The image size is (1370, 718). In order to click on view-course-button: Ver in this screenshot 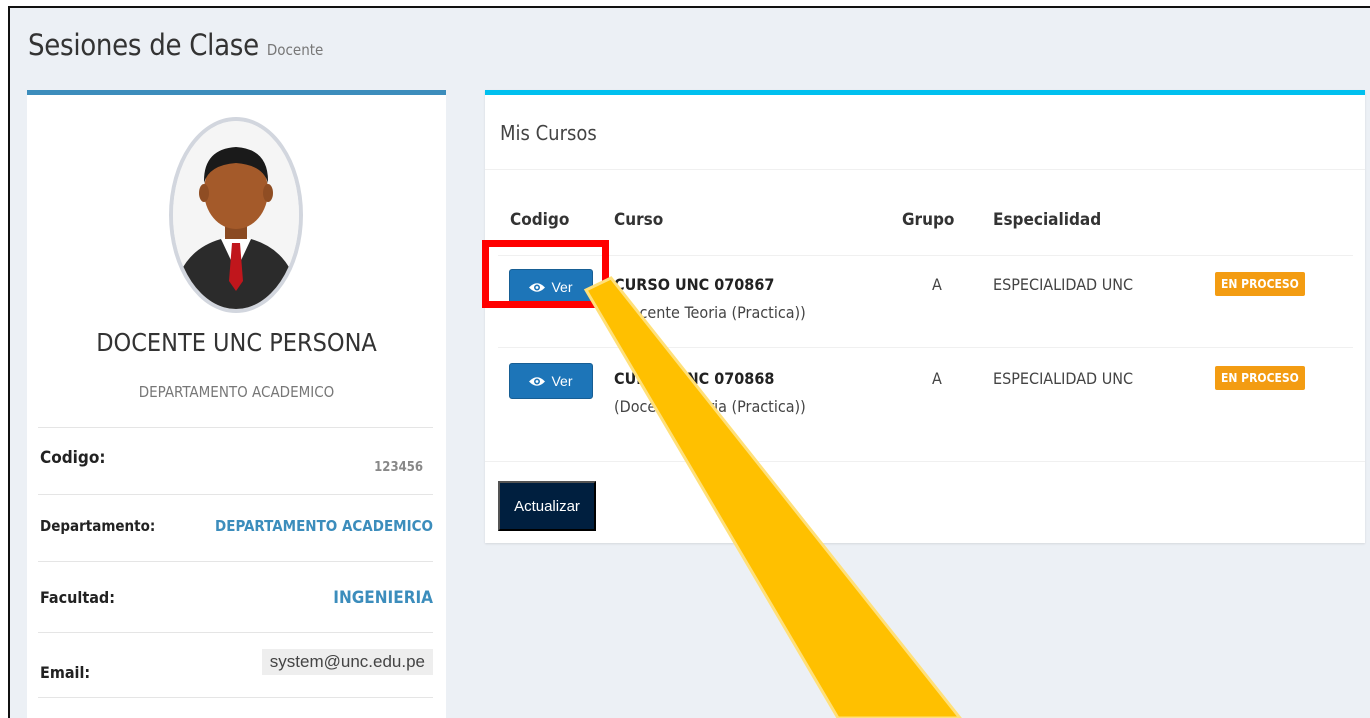, I will do `click(551, 381)`.